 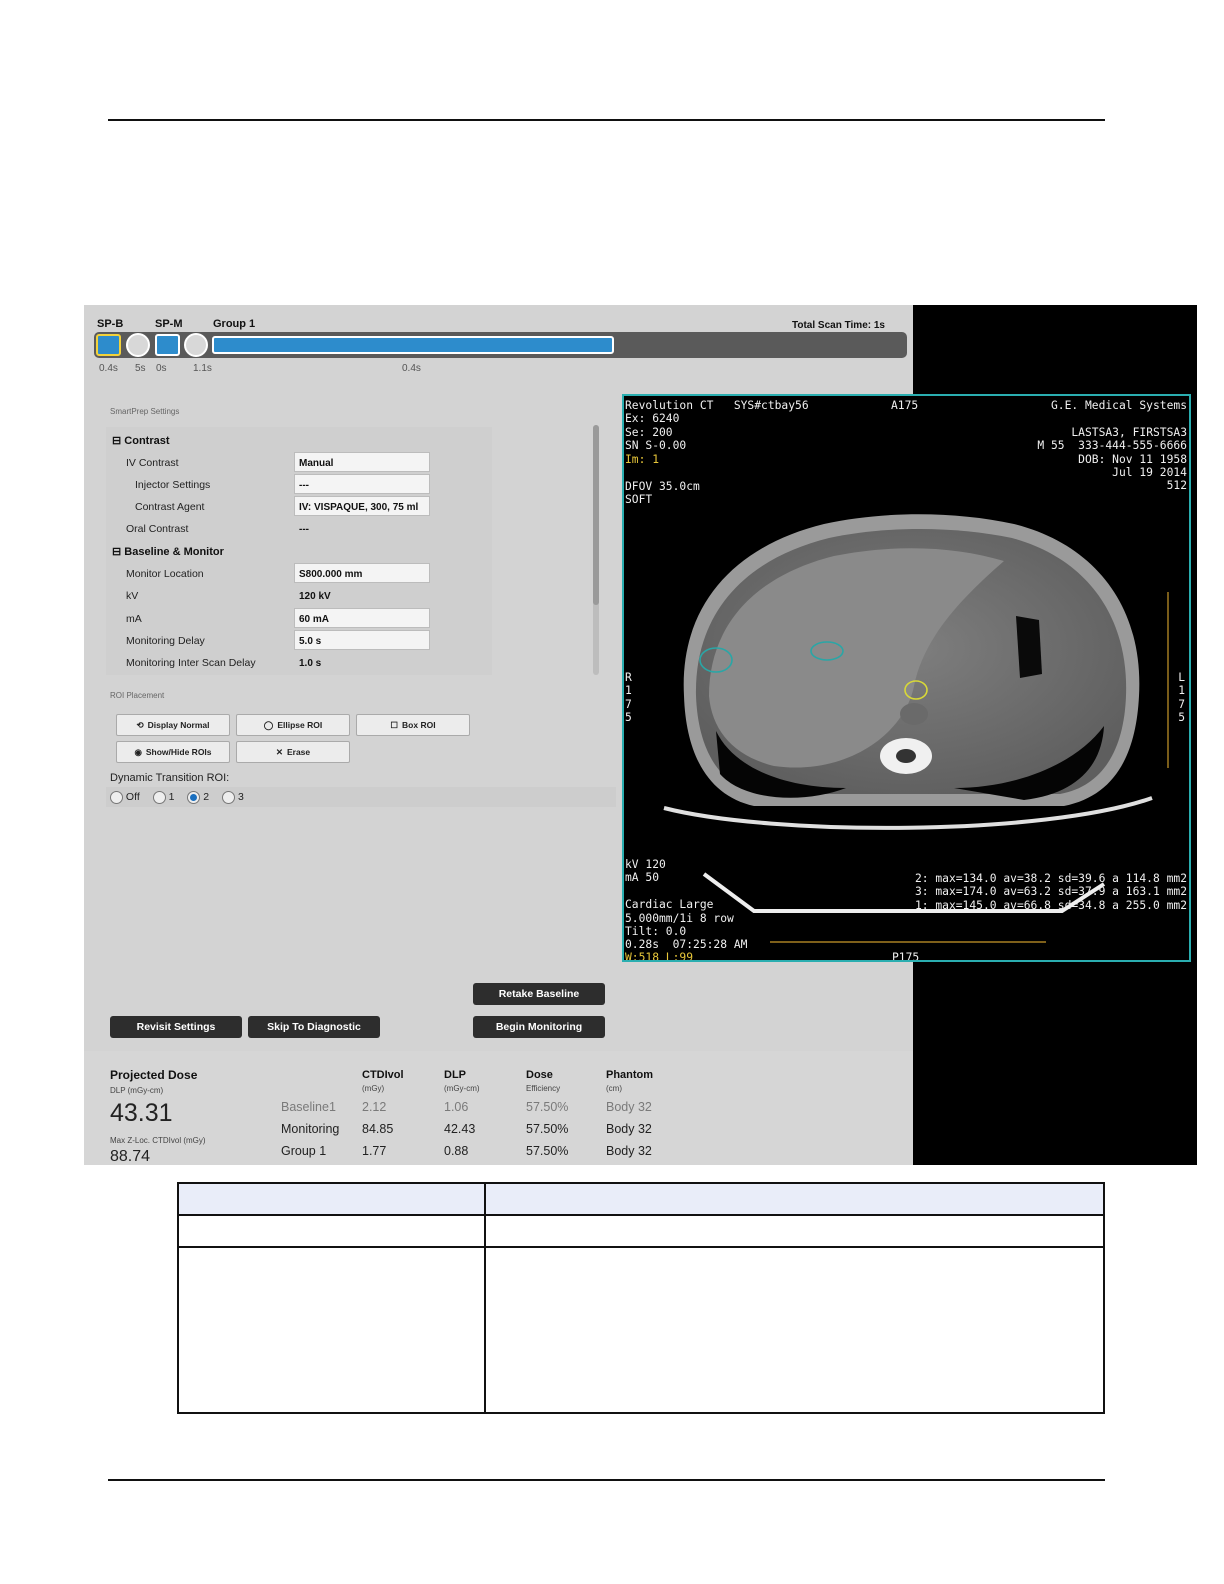 I want to click on oral-contrast-value: ---, so click(x=304, y=529).